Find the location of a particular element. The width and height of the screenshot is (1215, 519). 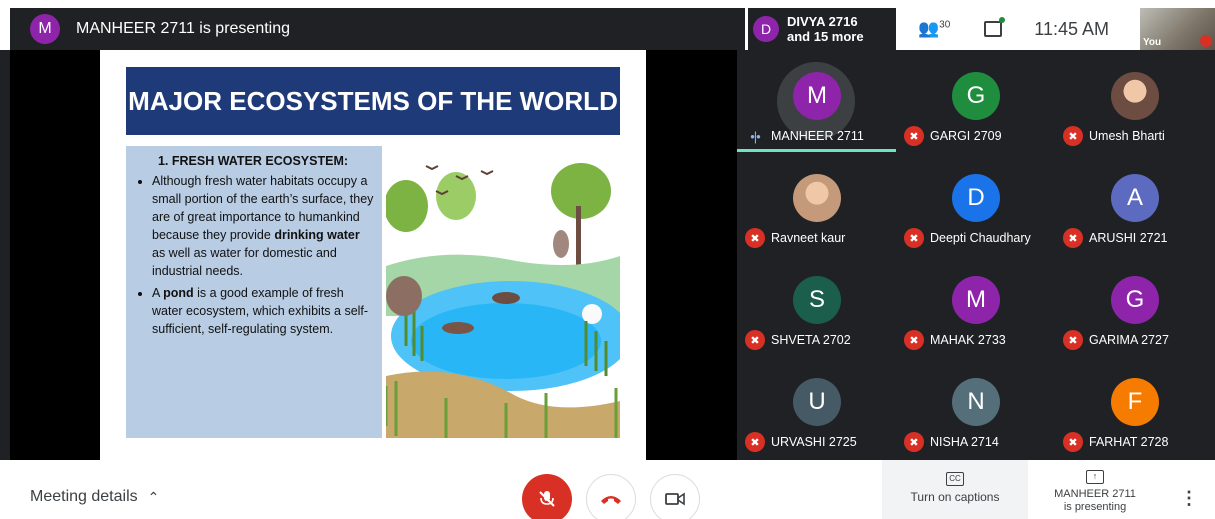

participant-tile: ✖ Umesh Bharti is located at coordinates (1134, 101).